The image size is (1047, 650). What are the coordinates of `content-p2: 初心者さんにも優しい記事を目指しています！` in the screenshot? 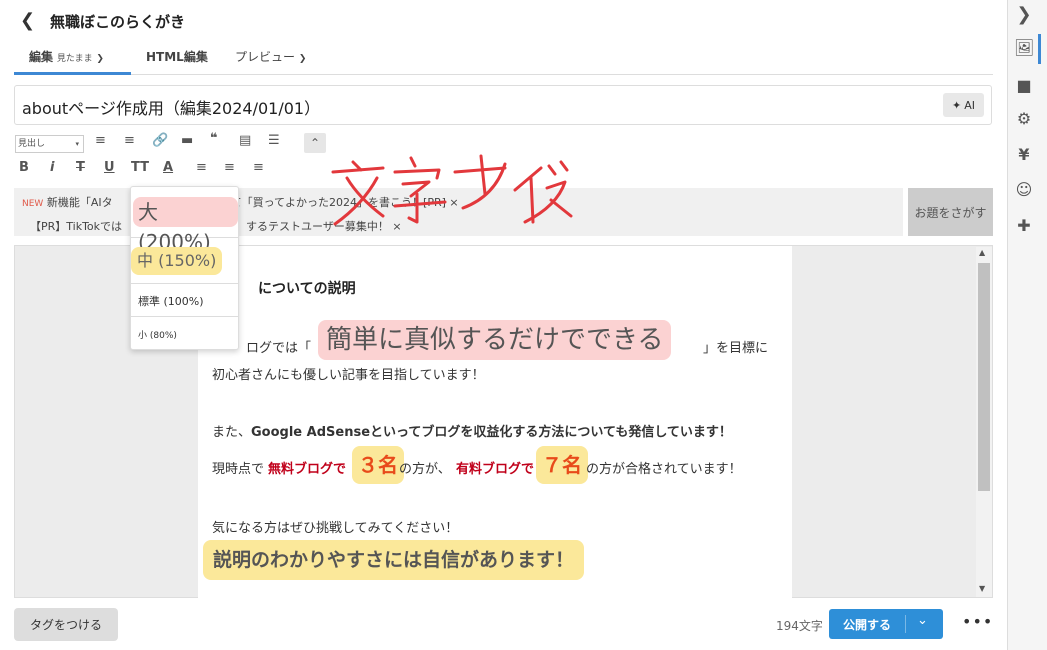 It's located at (348, 375).